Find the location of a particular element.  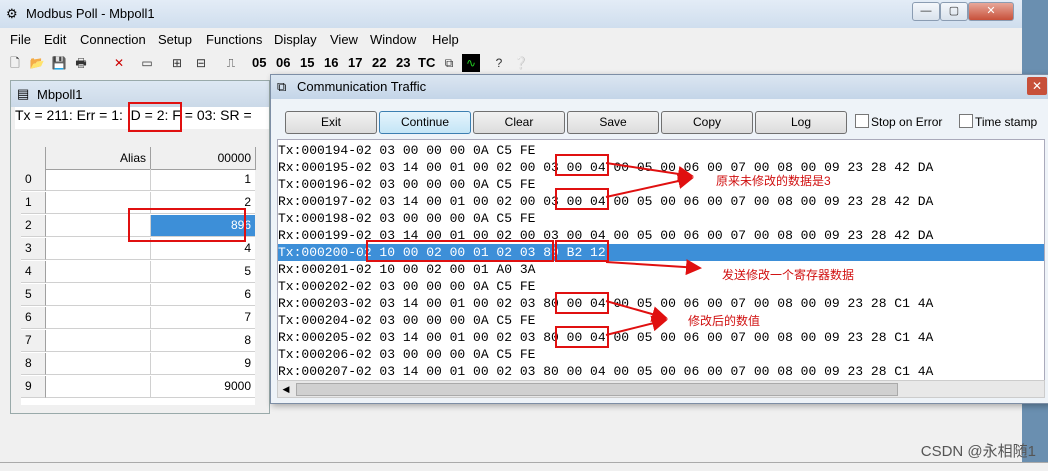

annotation-modified-value: 修改后的数值 is located at coordinates (724, 321).